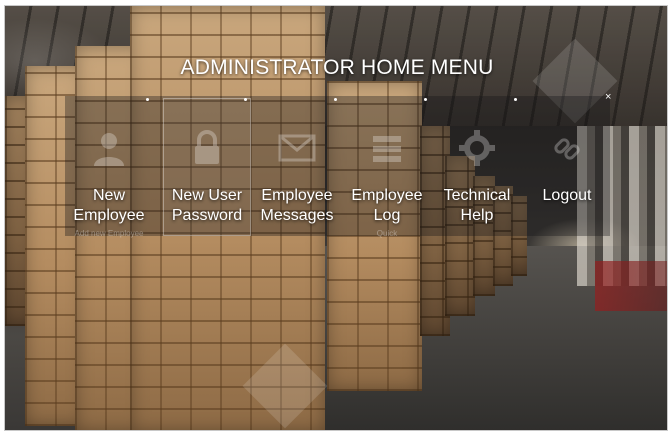 Image resolution: width=672 pixels, height=435 pixels. What do you see at coordinates (109, 233) in the screenshot?
I see `tile-sublabel: Add new Employee` at bounding box center [109, 233].